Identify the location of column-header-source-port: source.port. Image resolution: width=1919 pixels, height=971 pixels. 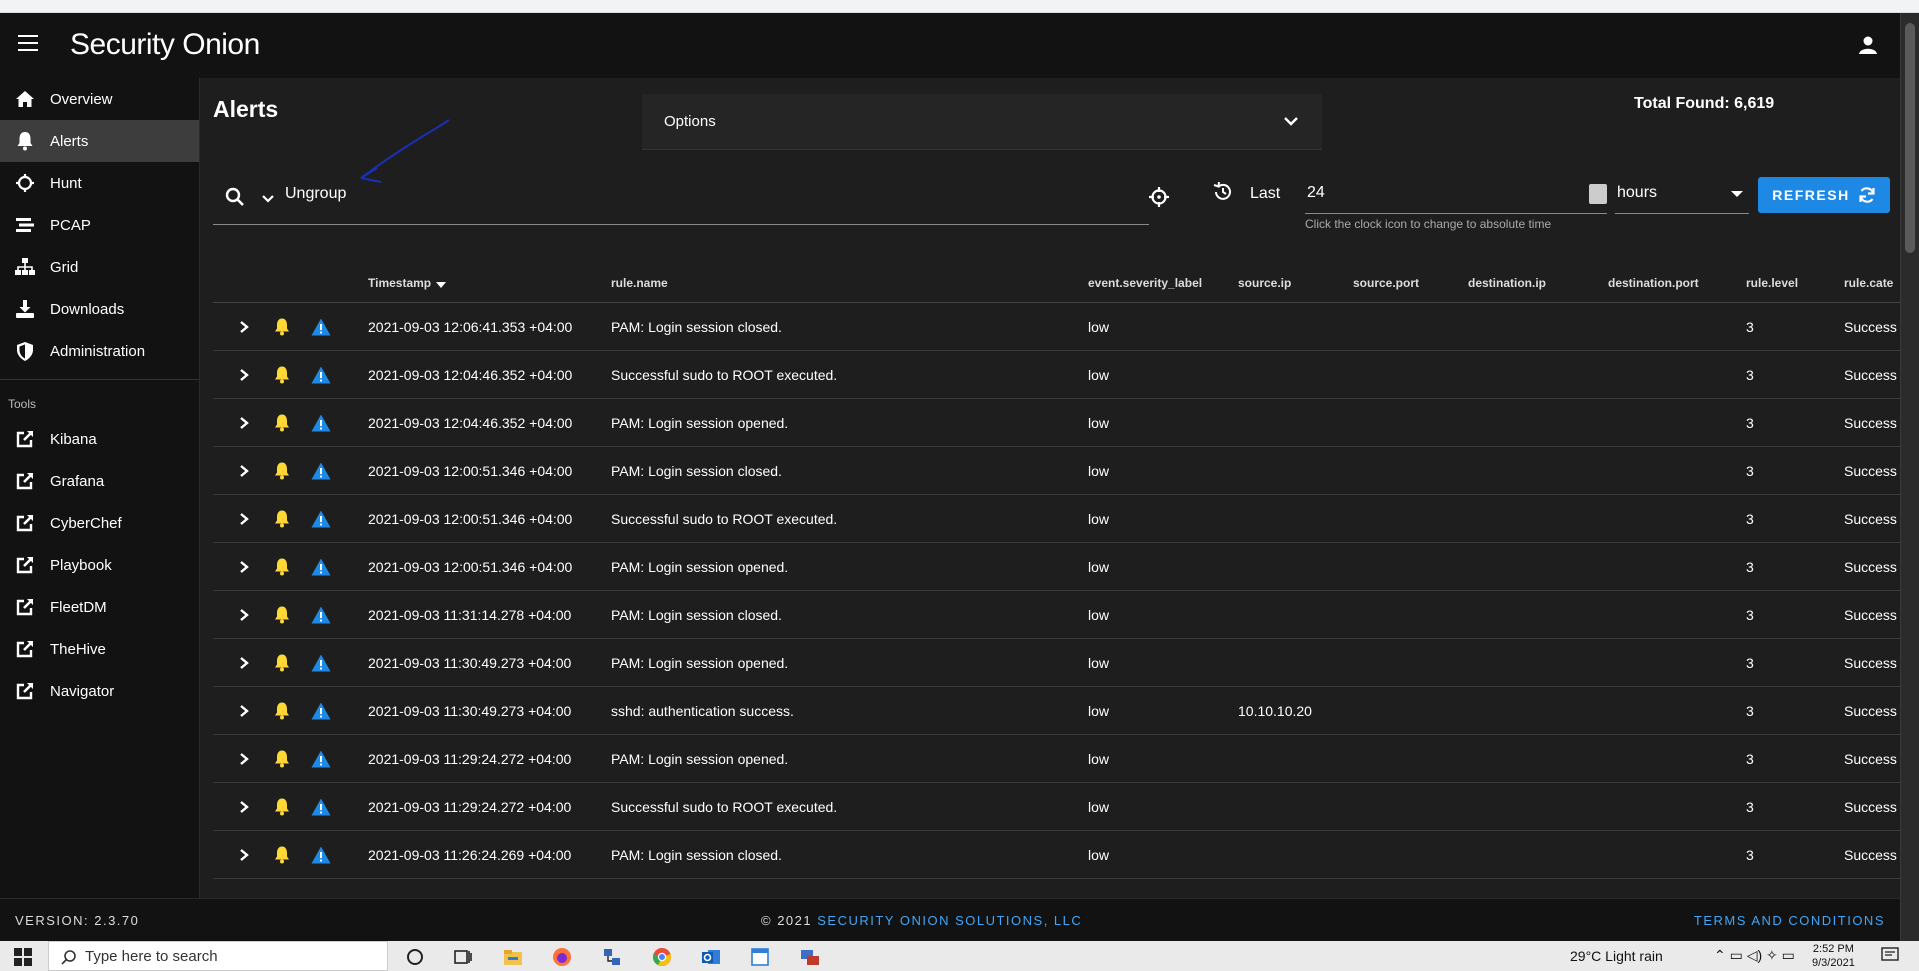
(1408, 283).